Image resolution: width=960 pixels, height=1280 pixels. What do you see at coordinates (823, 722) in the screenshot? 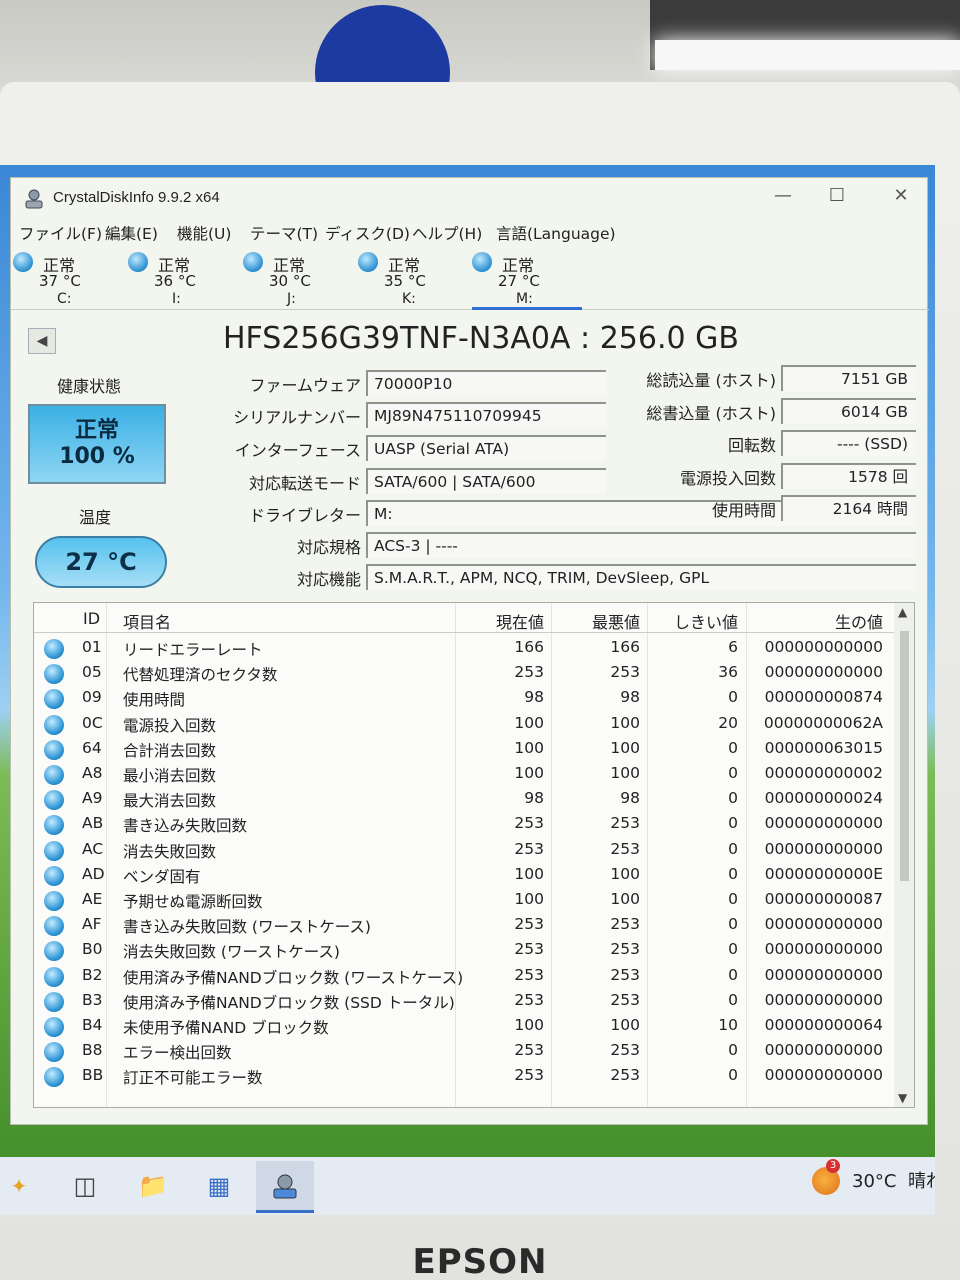
I see `cell-raw: 00000000062A` at bounding box center [823, 722].